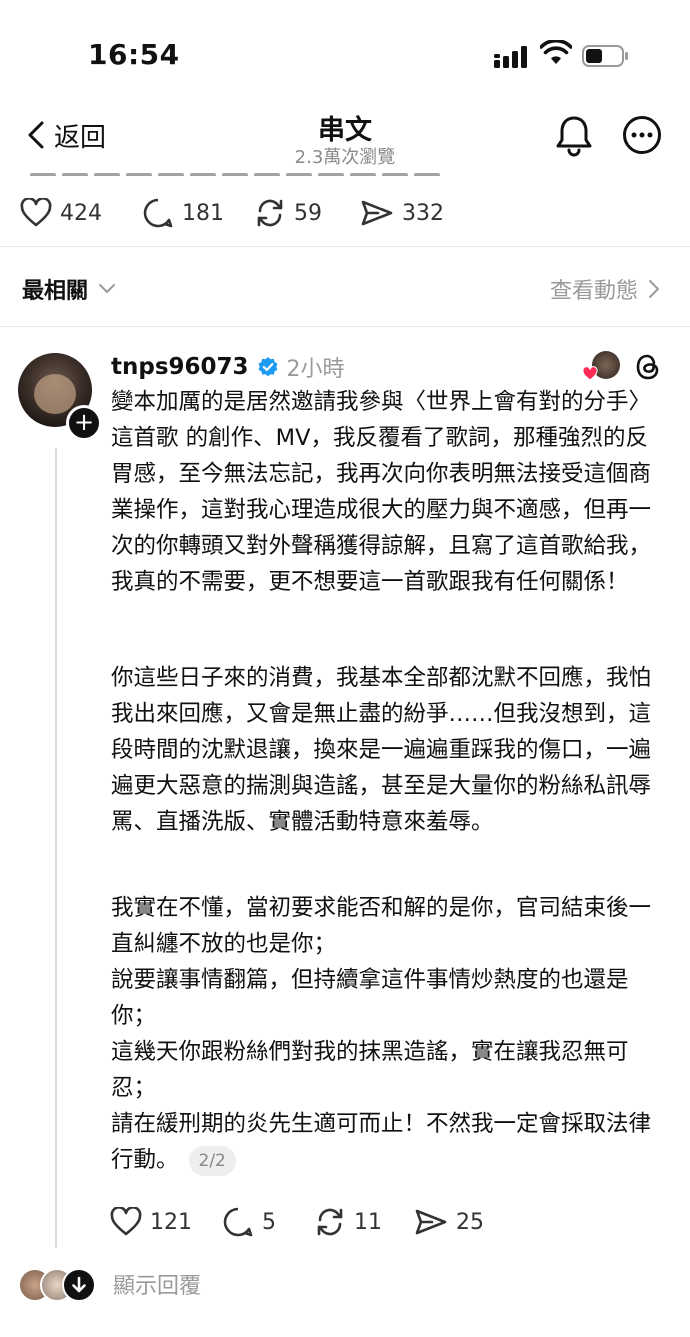  I want to click on verified-badge-icon, so click(268, 367).